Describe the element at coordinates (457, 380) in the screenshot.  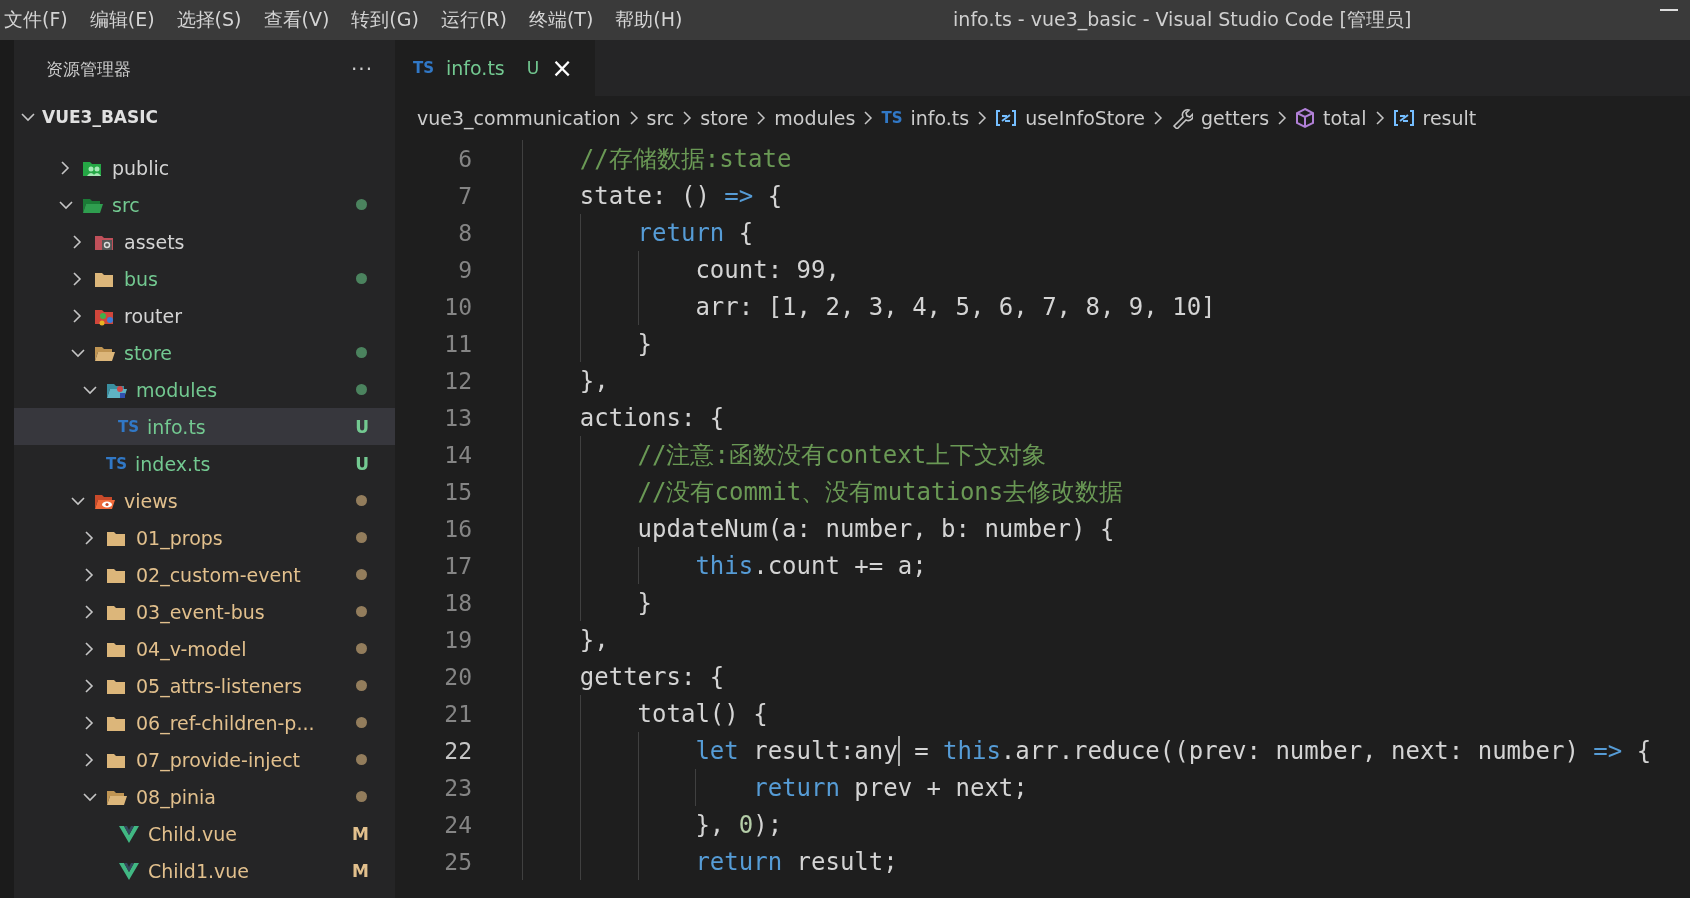
I see `line-number: 12` at that location.